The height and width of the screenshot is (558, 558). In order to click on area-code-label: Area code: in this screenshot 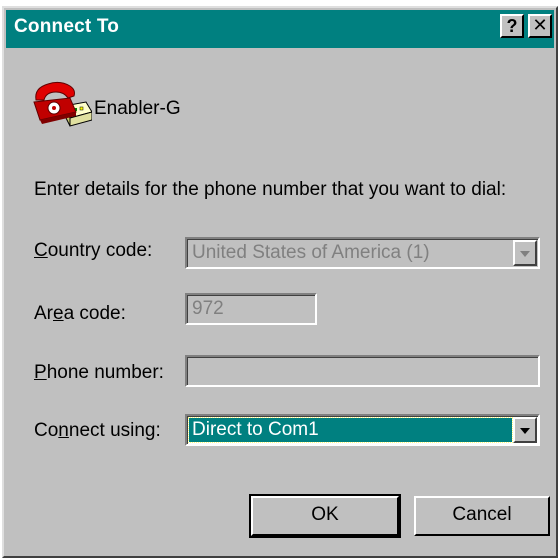, I will do `click(80, 313)`.